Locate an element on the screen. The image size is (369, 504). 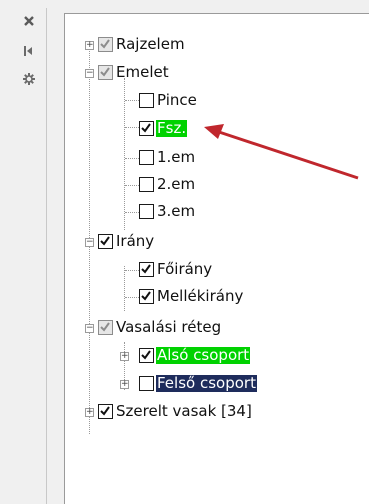
tree-item-fsz: Fsz. is located at coordinates (165, 129).